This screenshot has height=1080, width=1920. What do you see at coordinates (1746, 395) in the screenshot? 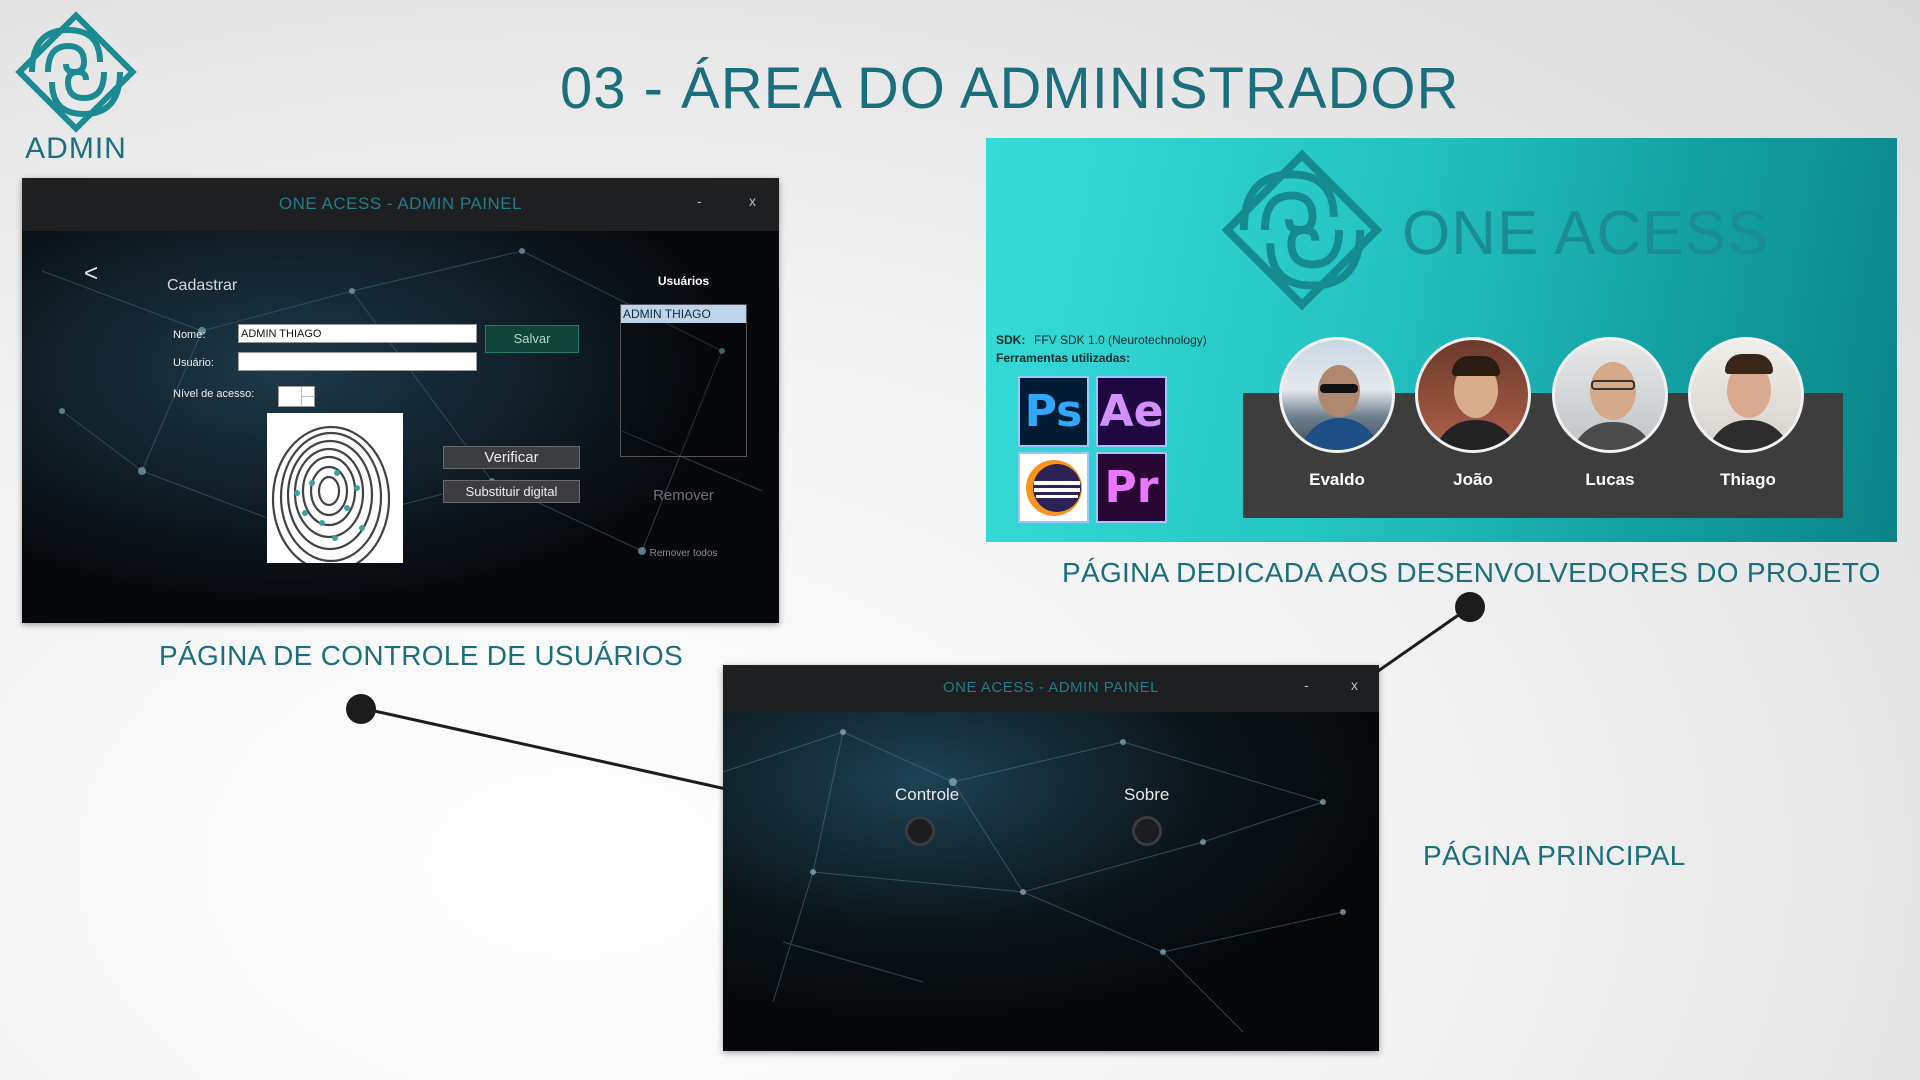
I see `avatar-thiago` at bounding box center [1746, 395].